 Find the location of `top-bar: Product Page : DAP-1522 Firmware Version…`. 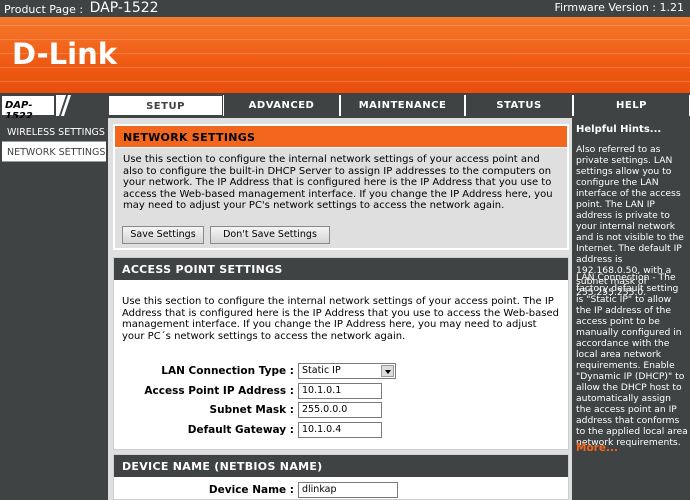

top-bar: Product Page : DAP-1522 Firmware Version… is located at coordinates (345, 8).